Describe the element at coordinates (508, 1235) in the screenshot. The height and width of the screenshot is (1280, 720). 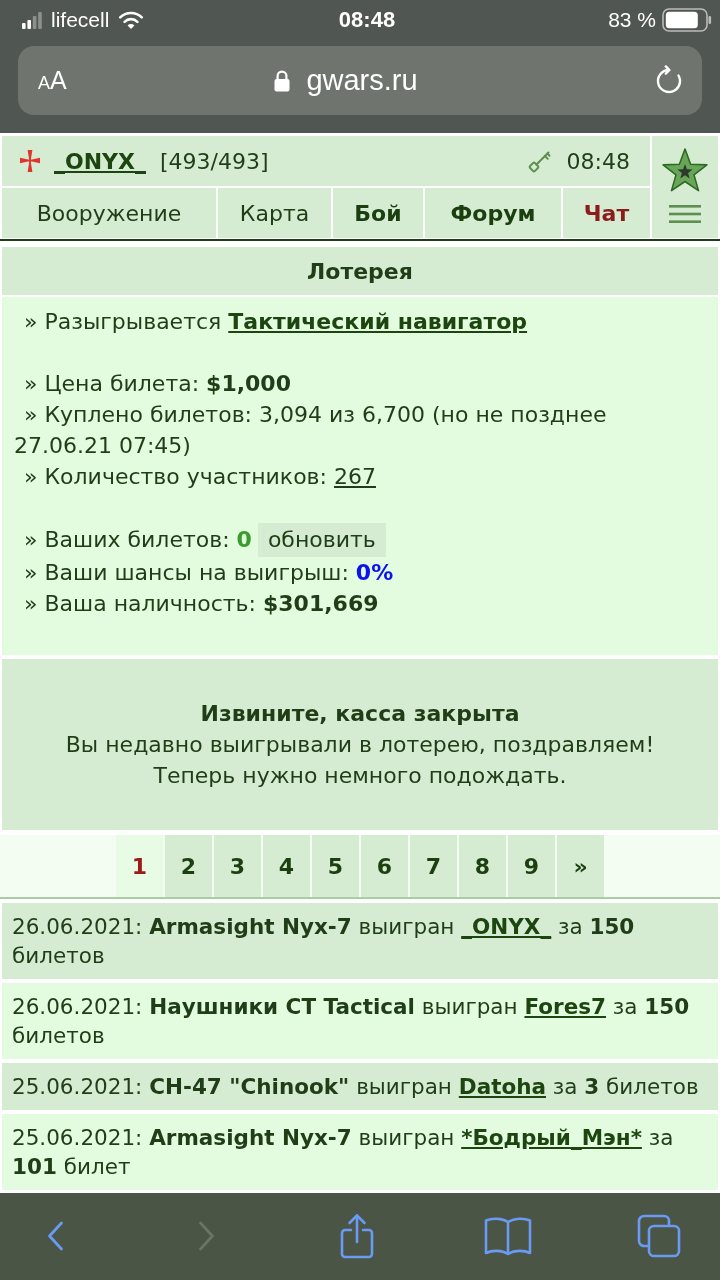
I see `book-icon` at that location.